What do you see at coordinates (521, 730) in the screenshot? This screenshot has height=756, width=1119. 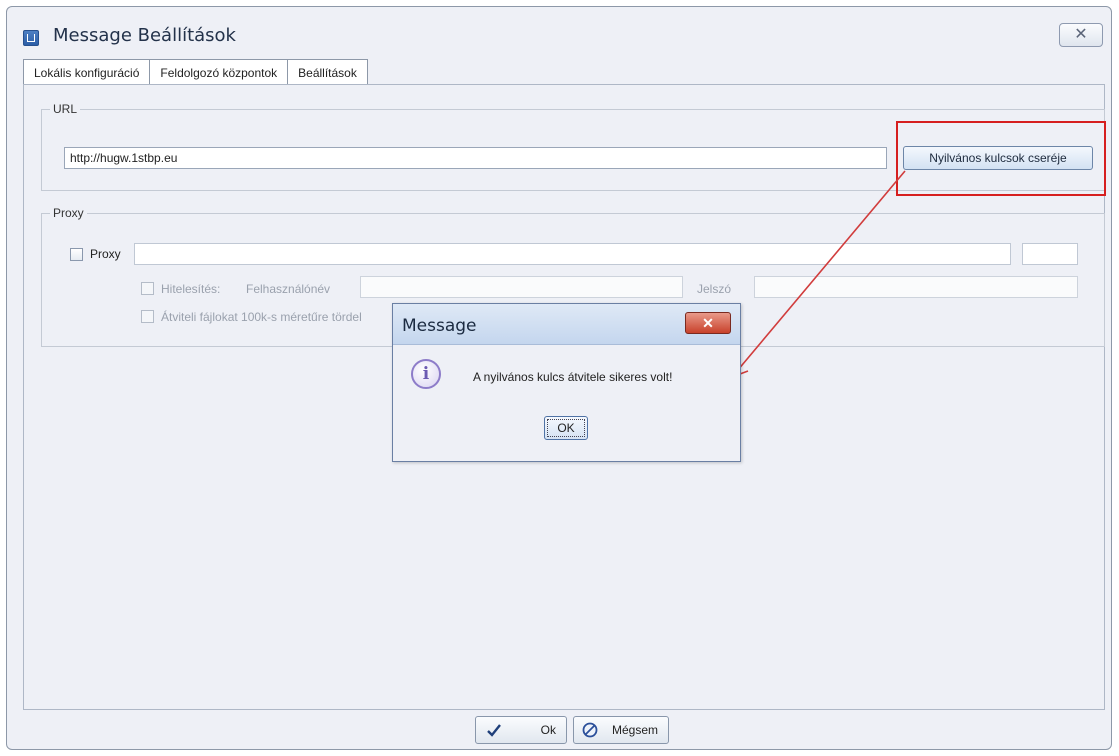 I see `ok-button: Ok` at bounding box center [521, 730].